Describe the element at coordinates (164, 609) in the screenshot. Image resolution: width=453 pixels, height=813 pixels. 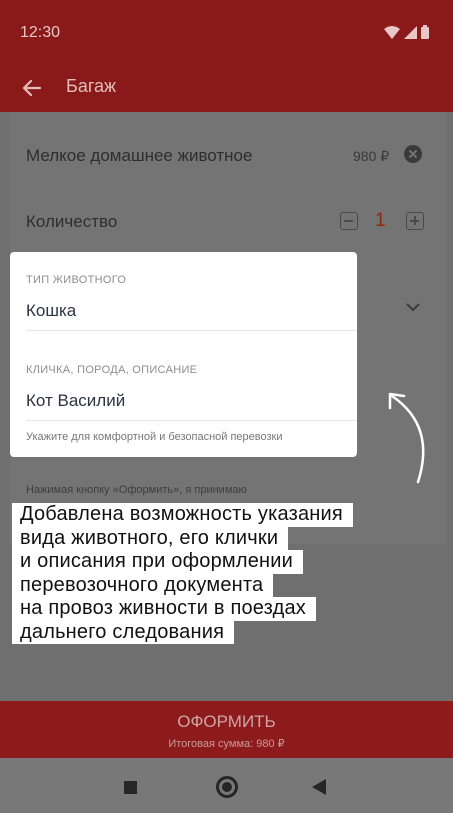
I see `caption-line: на провоз живности в поездах` at that location.